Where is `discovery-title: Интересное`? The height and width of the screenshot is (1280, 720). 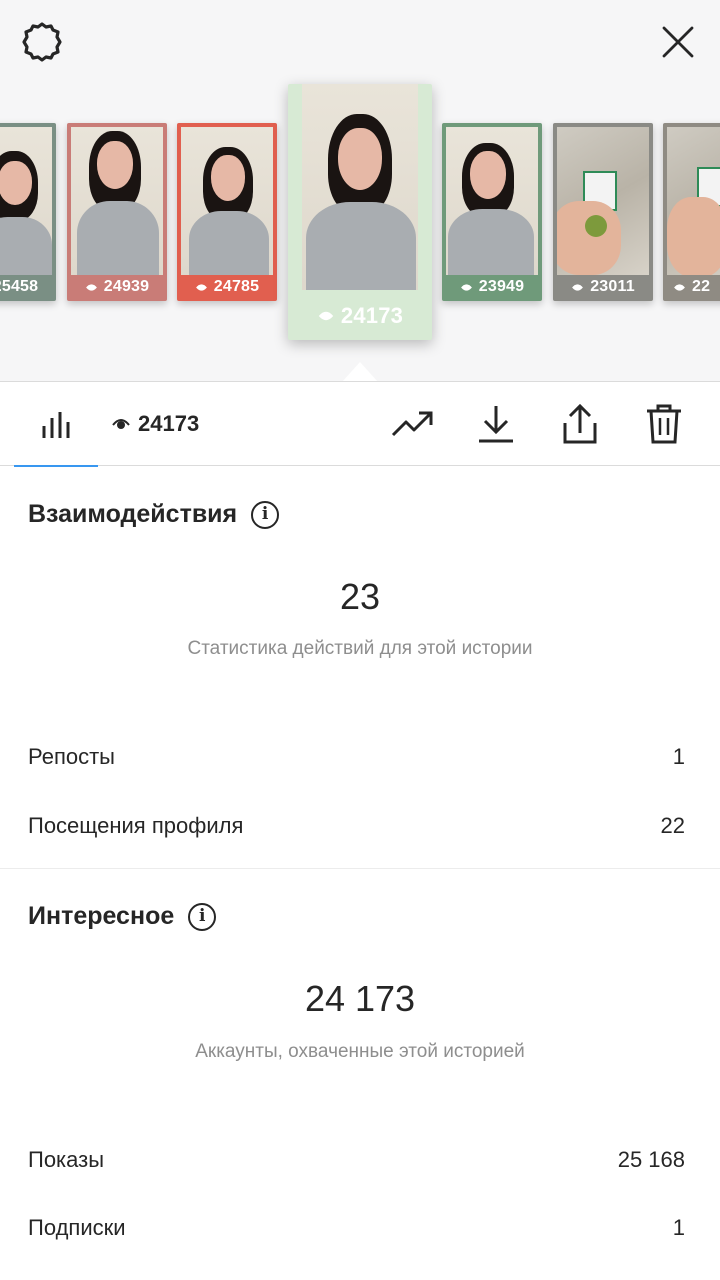 discovery-title: Интересное is located at coordinates (101, 916).